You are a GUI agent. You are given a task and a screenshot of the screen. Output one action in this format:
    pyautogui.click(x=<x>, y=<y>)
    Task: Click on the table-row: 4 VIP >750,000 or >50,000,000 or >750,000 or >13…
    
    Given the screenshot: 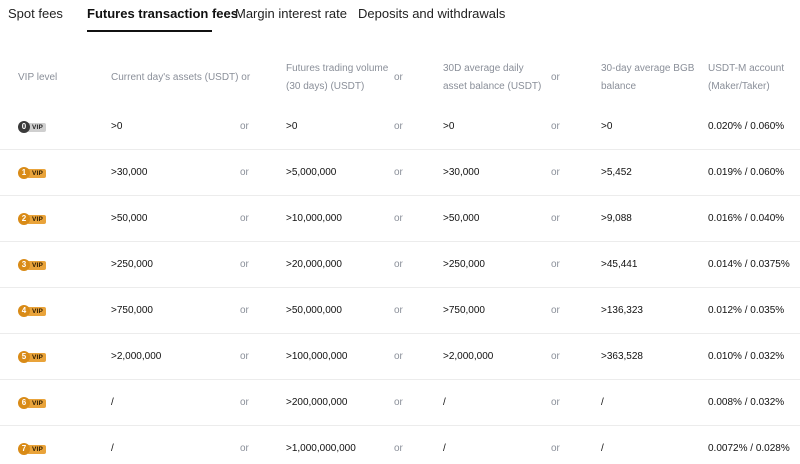 What is the action you would take?
    pyautogui.click(x=400, y=311)
    